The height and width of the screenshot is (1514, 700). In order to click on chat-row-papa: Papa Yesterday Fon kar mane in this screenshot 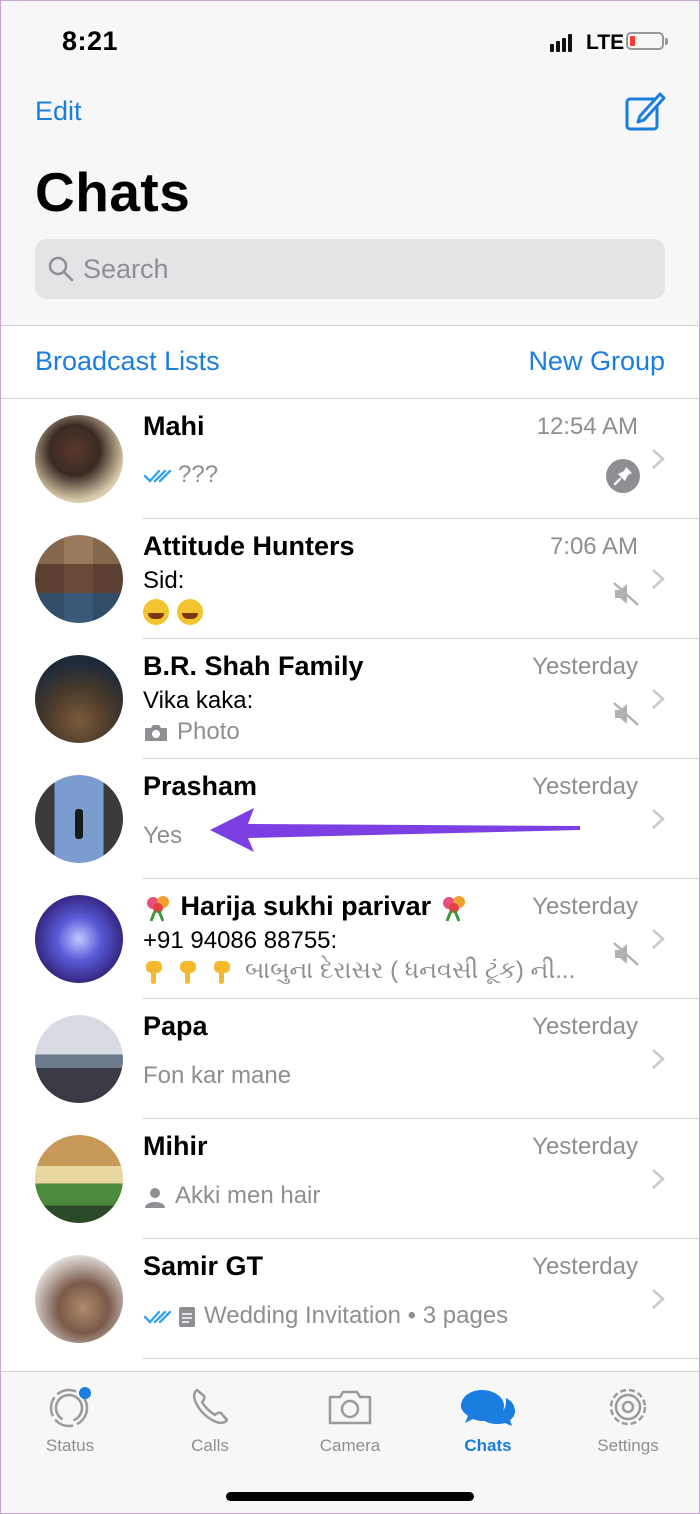, I will do `click(350, 1059)`.